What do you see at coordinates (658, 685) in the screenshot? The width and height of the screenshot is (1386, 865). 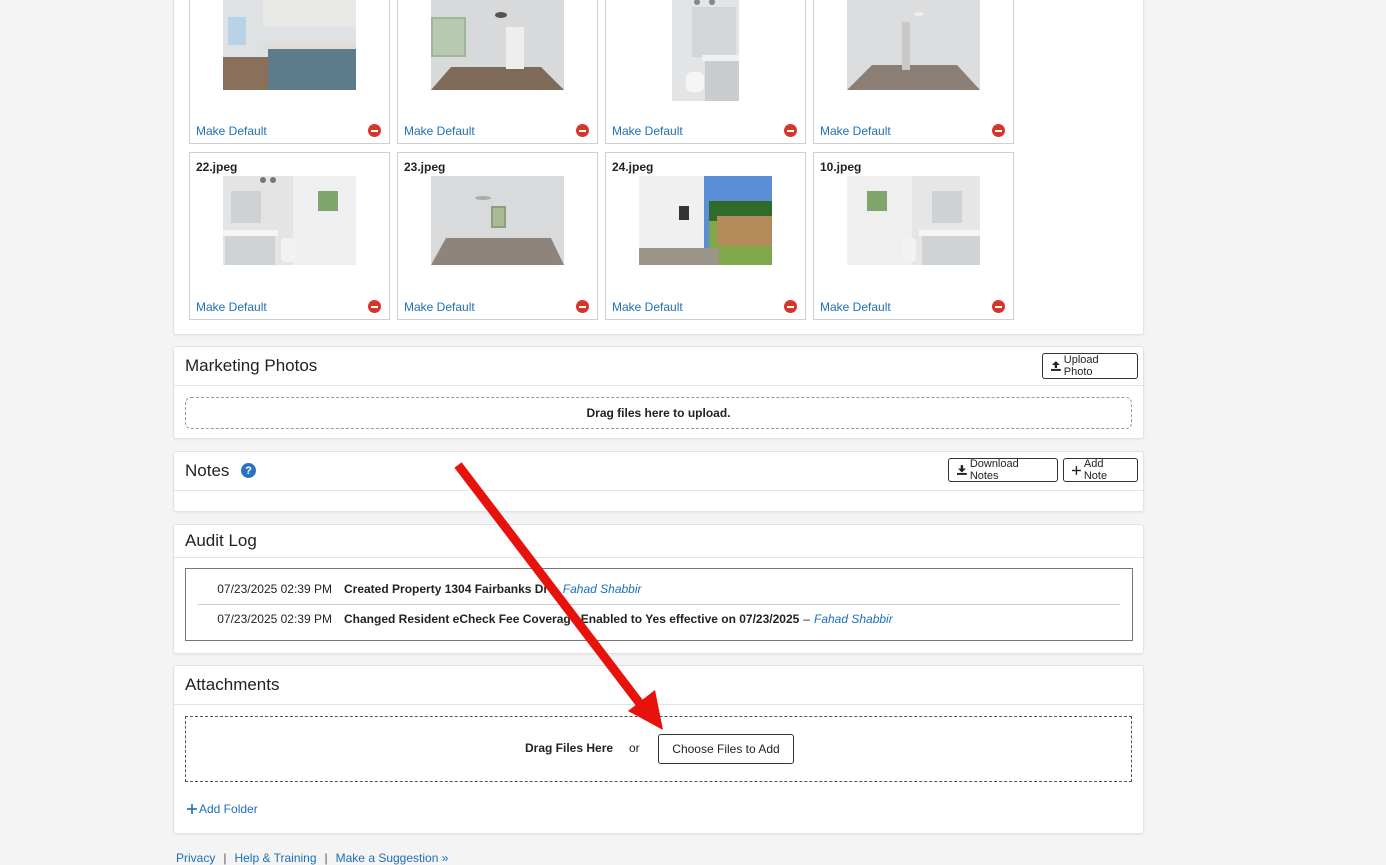 I see `panel-header: Attachments` at bounding box center [658, 685].